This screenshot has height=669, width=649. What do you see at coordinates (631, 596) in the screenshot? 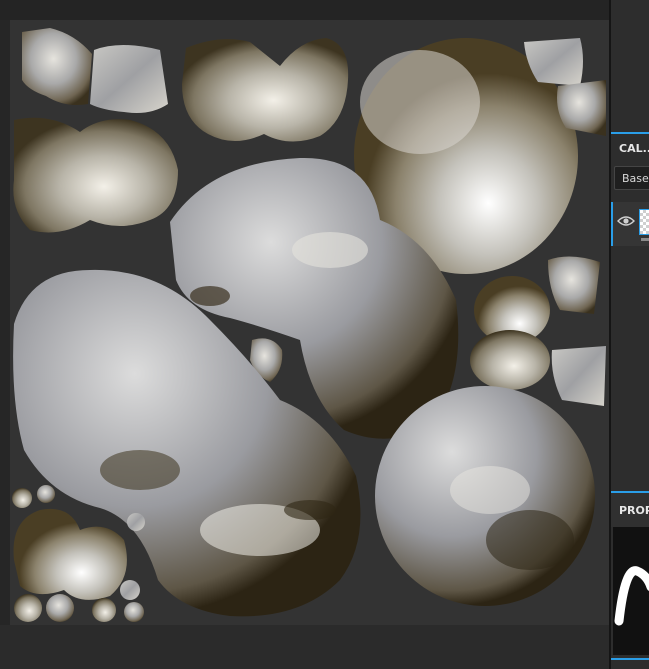
I see `brush-stroke-icon` at bounding box center [631, 596].